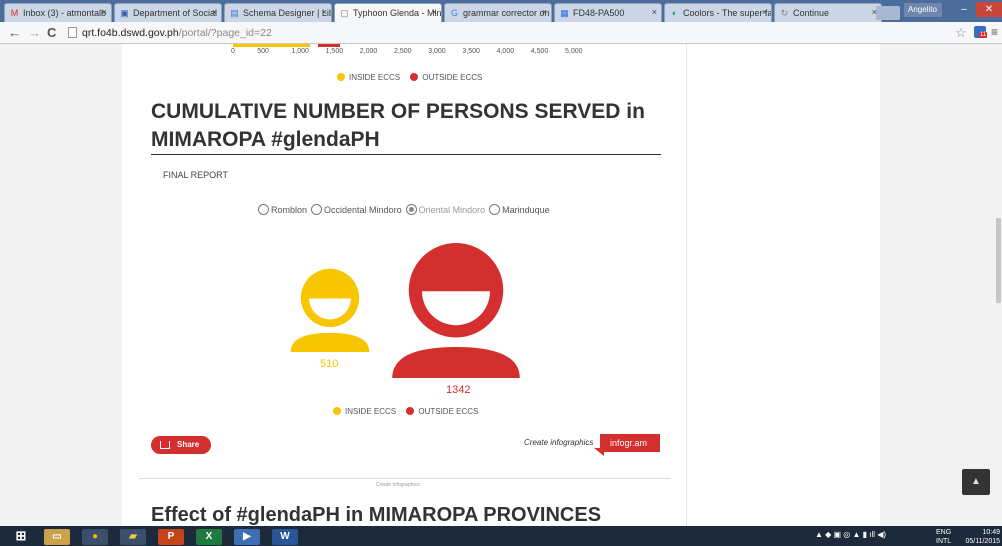  What do you see at coordinates (506, 33) in the screenshot?
I see `address-bar: qrt.fo4b.dswd.gov.ph/portal/?page_id=22` at bounding box center [506, 33].